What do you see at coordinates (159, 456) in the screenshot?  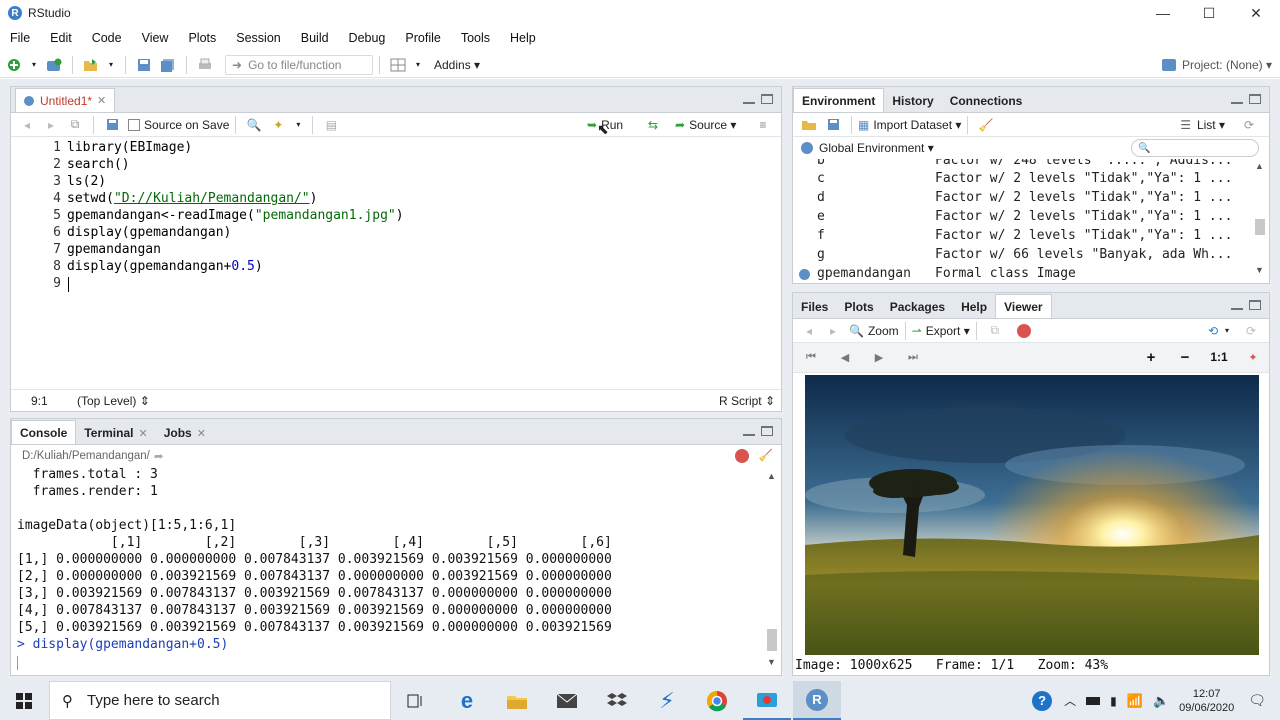 I see `go-to-directory-icon: ➦` at bounding box center [159, 456].